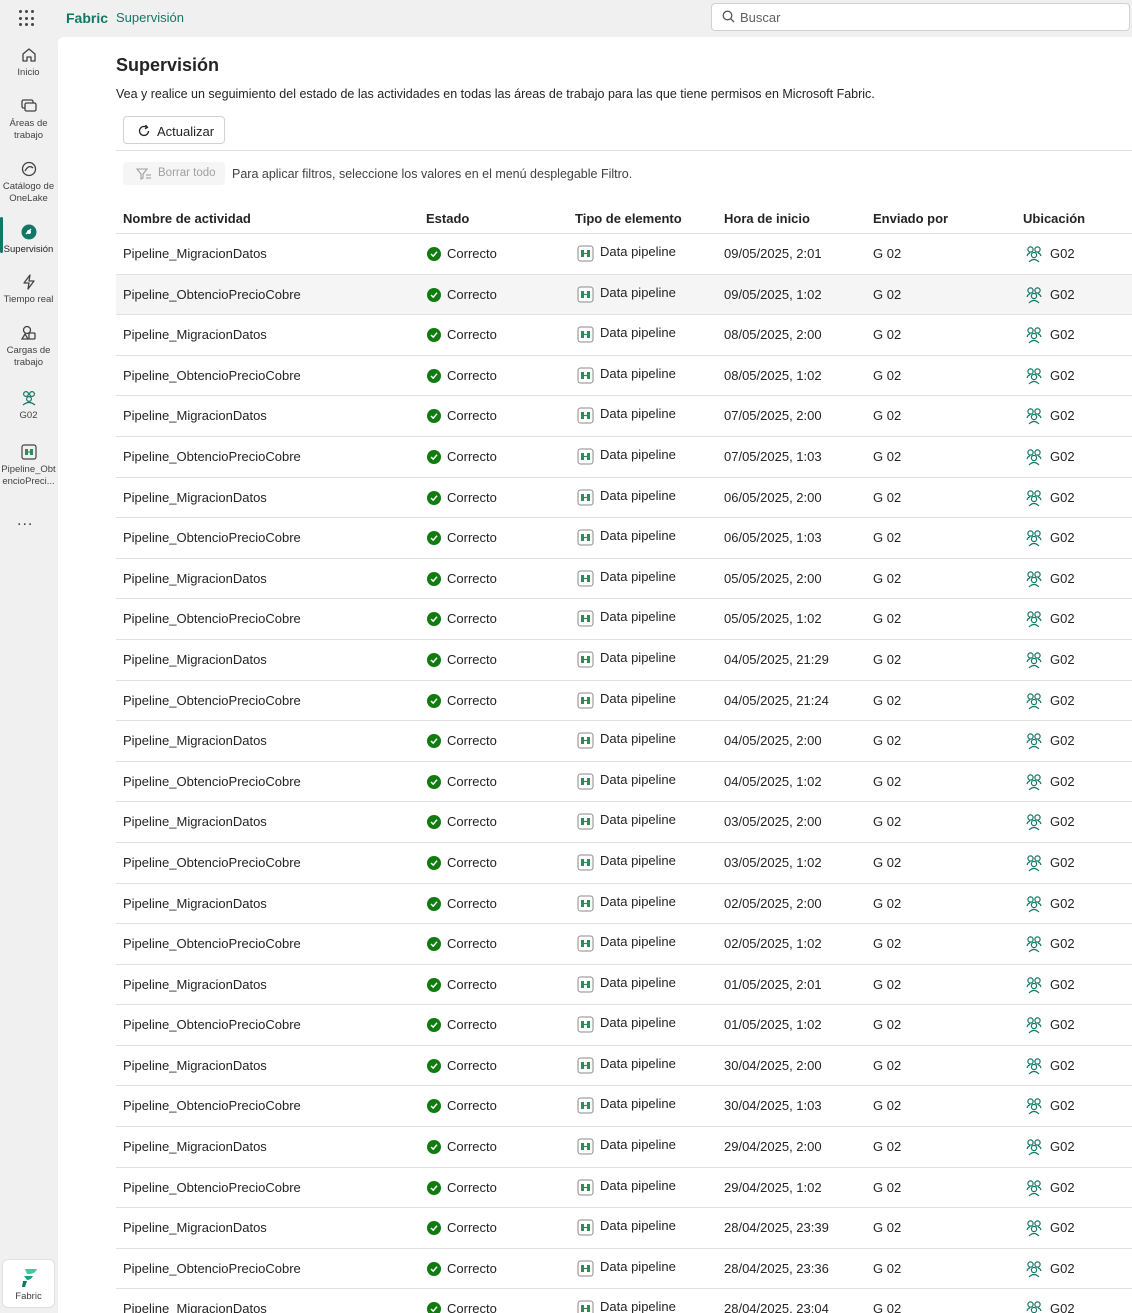  Describe the element at coordinates (28, 239) in the screenshot. I see `rail-item-supervision: Supervisión` at that location.